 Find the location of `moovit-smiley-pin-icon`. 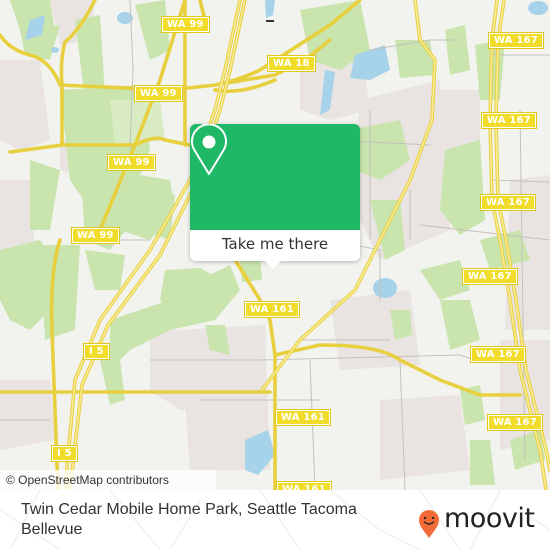

moovit-smiley-pin-icon is located at coordinates (429, 524).